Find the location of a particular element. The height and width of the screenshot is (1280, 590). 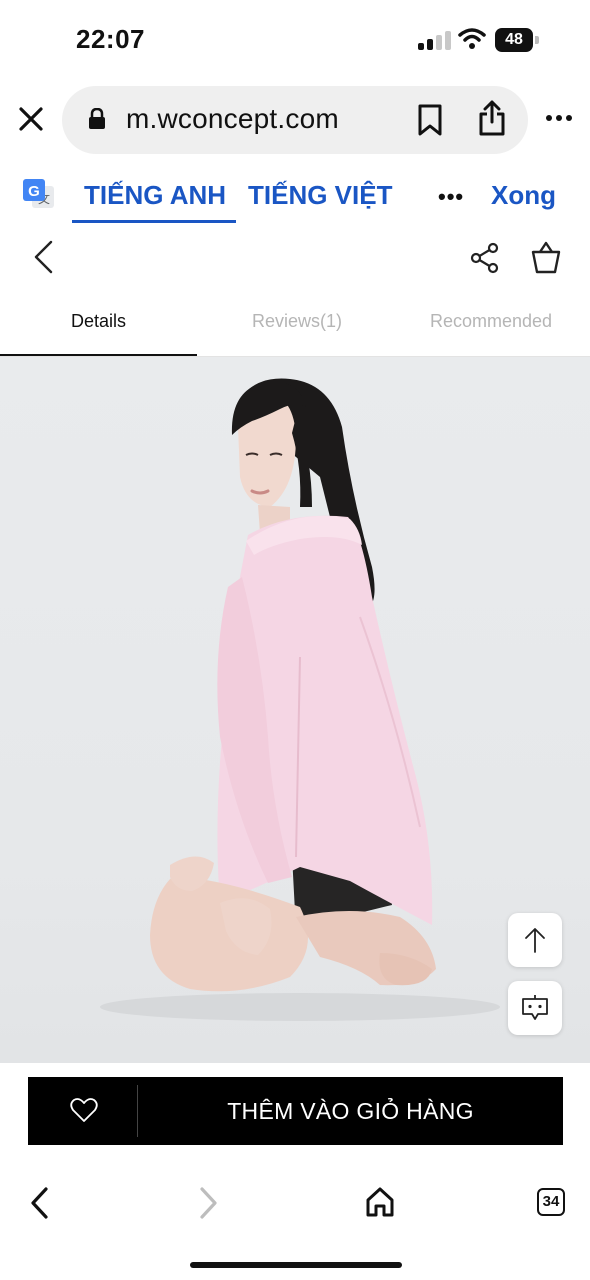

tab-details: Details is located at coordinates (98, 321).